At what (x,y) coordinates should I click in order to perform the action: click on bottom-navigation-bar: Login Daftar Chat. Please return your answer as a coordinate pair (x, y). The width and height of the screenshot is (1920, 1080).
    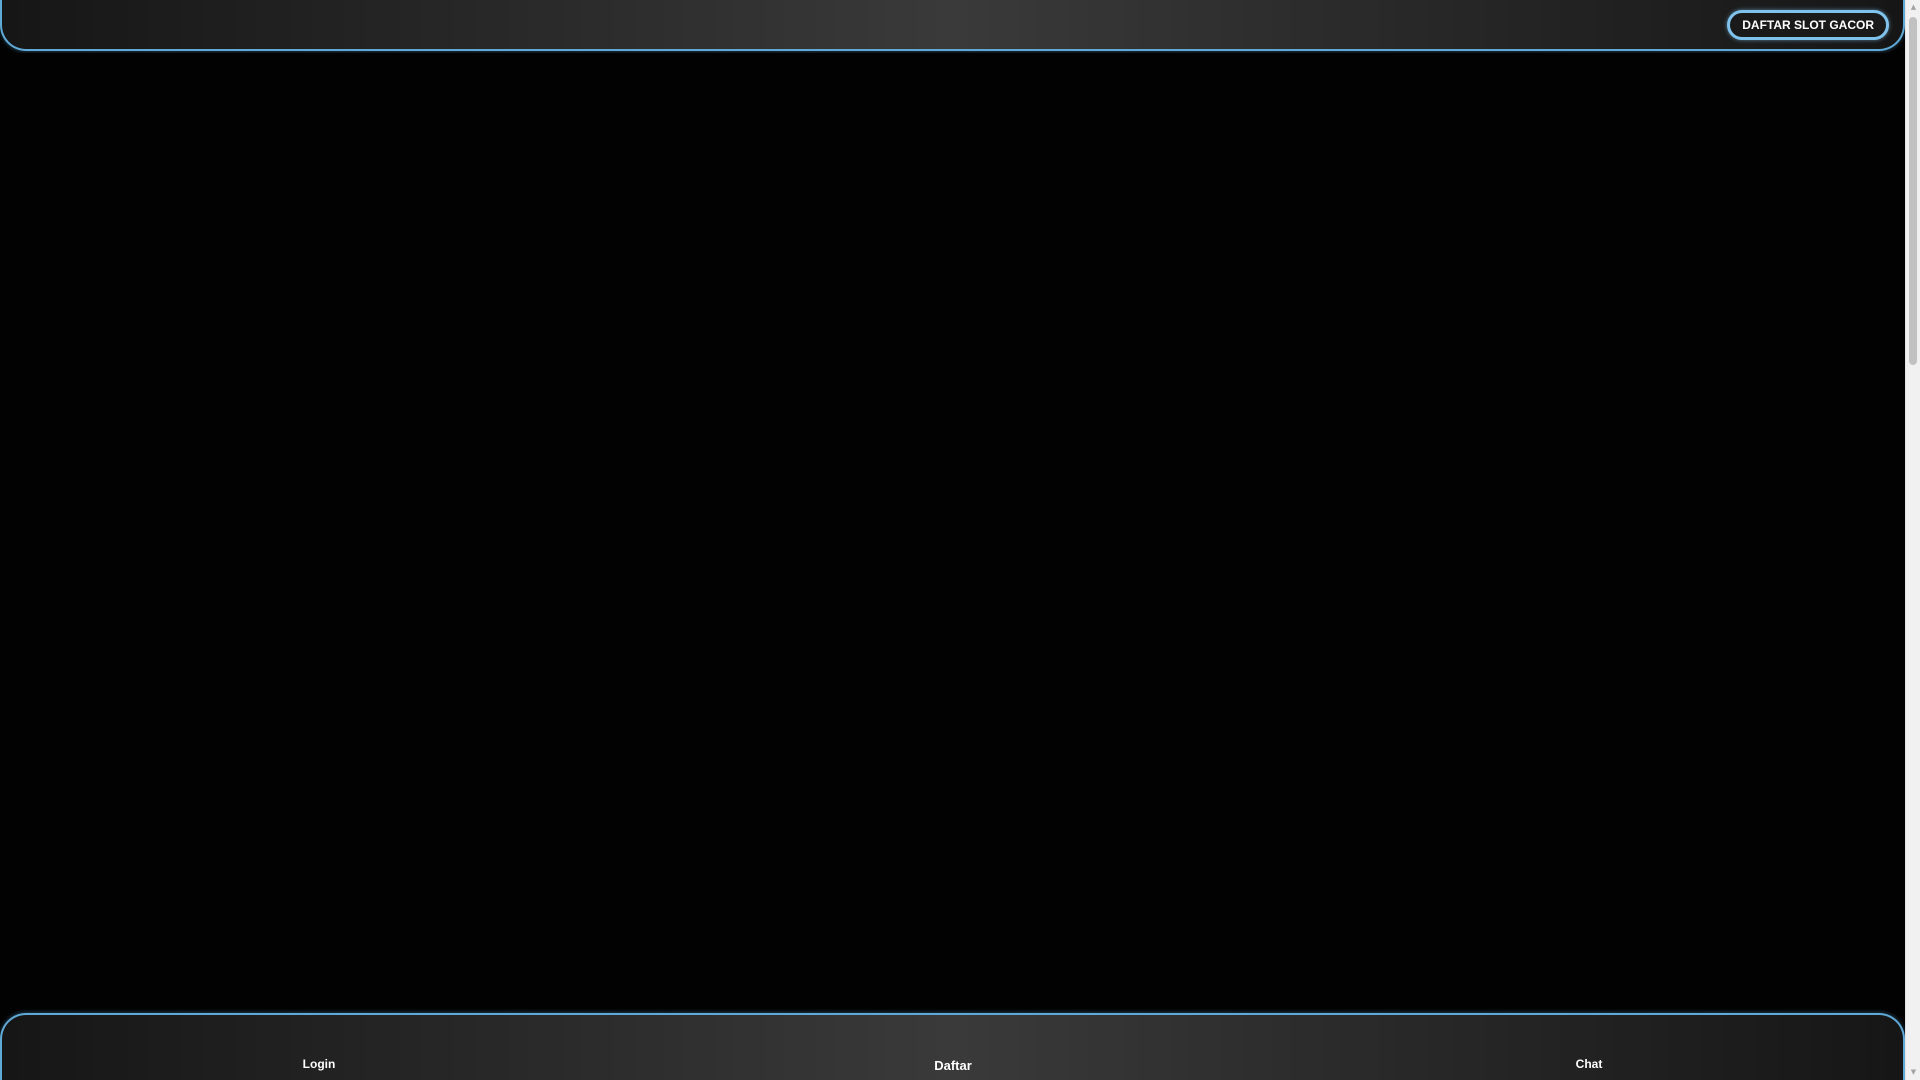
    Looking at the image, I should click on (952, 1046).